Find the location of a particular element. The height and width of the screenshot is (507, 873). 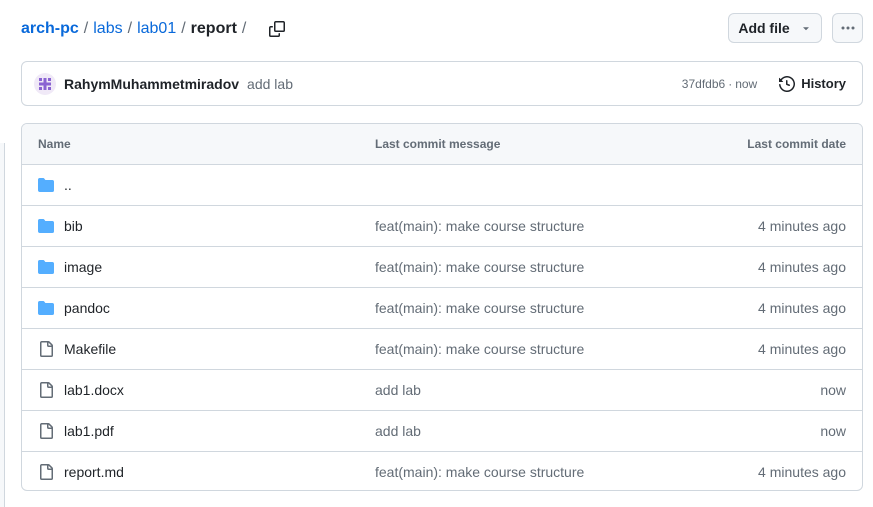

file-name-link: report.md is located at coordinates (94, 472).